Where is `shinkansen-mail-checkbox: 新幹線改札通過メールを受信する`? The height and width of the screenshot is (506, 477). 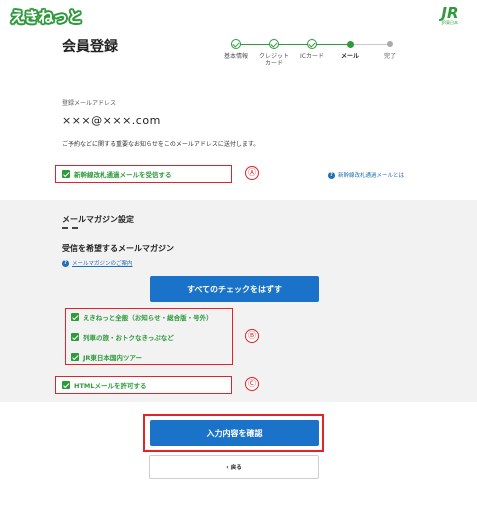
shinkansen-mail-checkbox: 新幹線改札通過メールを受信する is located at coordinates (143, 174).